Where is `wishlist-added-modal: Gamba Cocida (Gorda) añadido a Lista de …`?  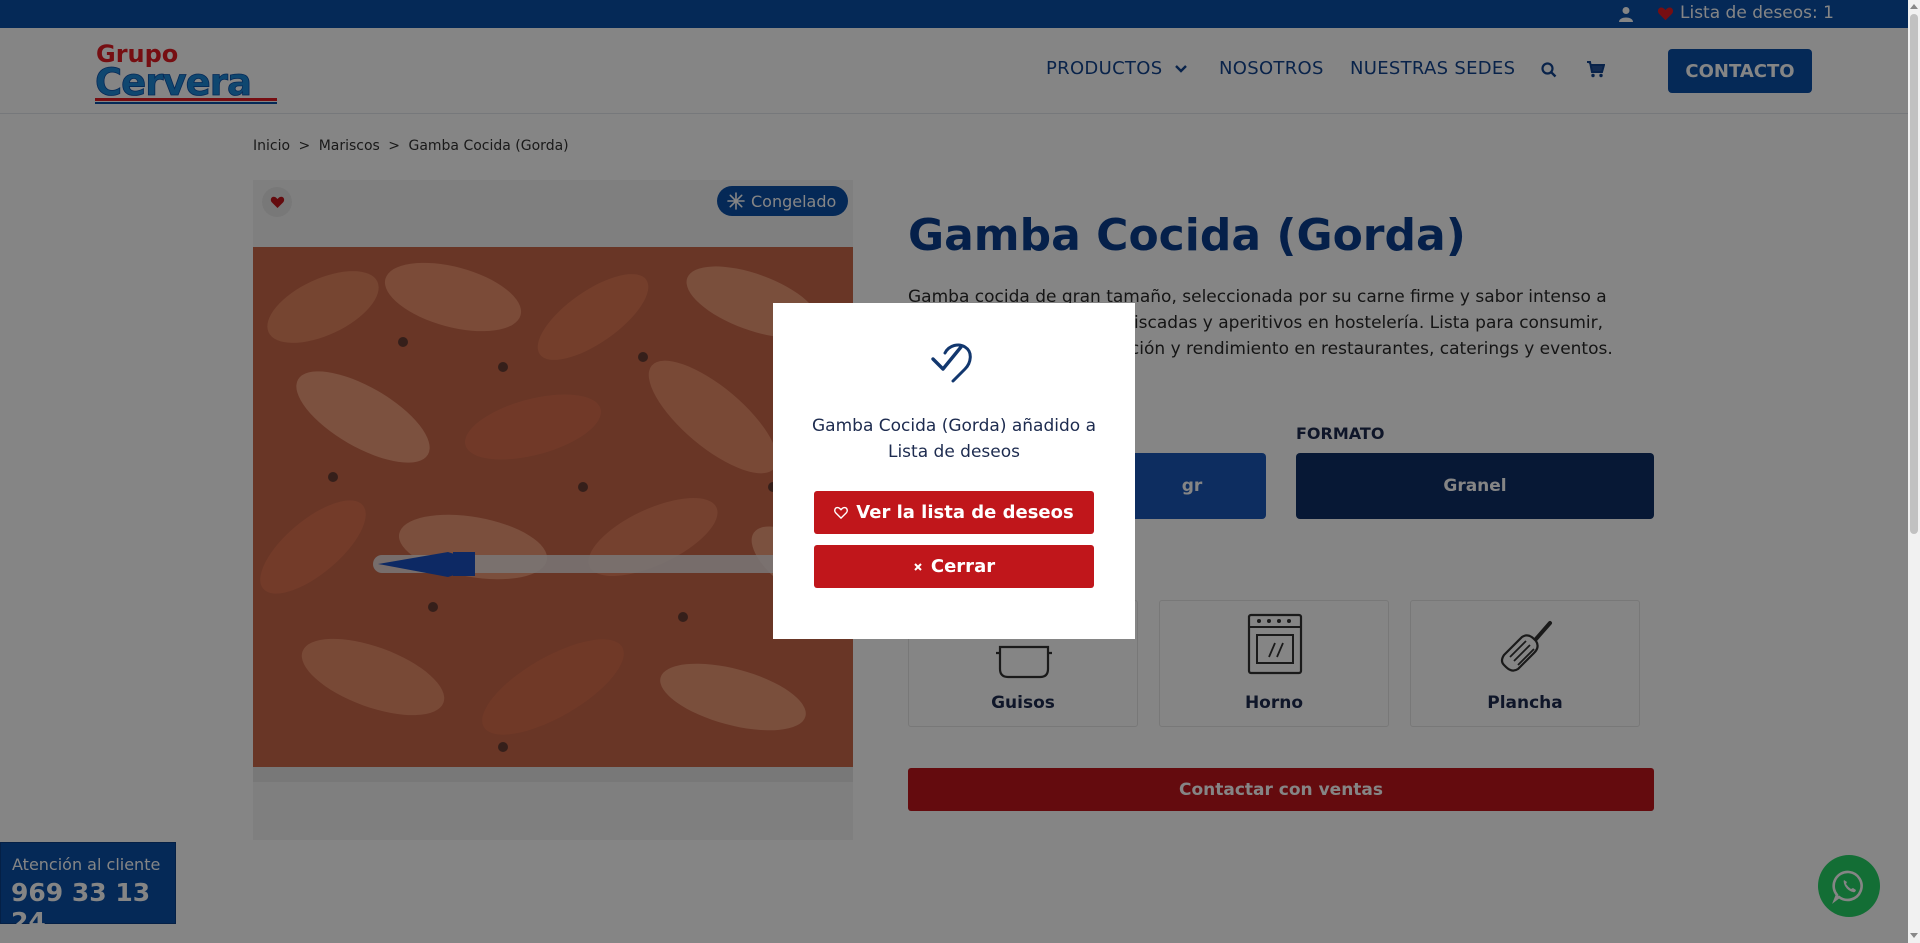
wishlist-added-modal: Gamba Cocida (Gorda) añadido a Lista de … is located at coordinates (954, 471).